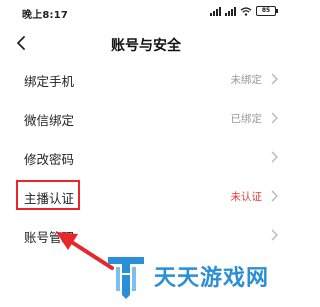 The height and width of the screenshot is (307, 320). Describe the element at coordinates (212, 278) in the screenshot. I see `watermark-text: 天天游戏网` at that location.